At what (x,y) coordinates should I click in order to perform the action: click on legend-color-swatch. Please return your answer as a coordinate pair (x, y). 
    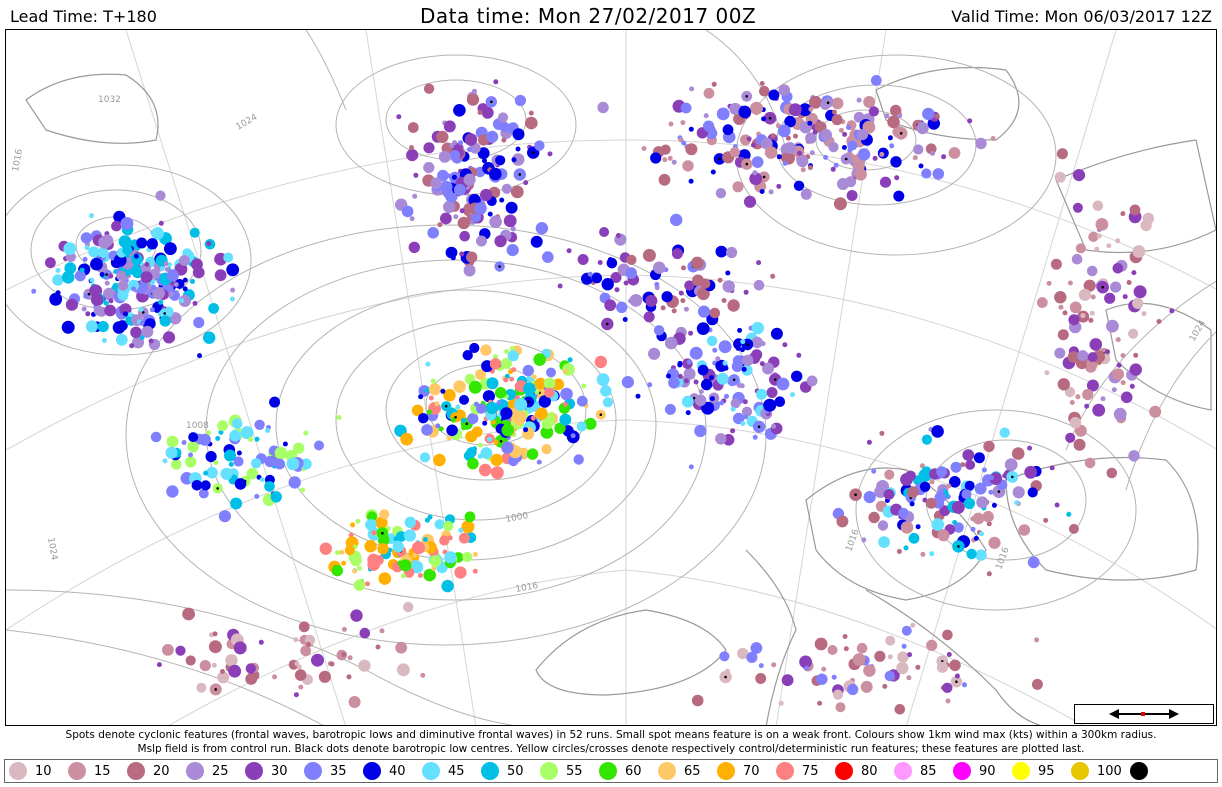
    Looking at the image, I should click on (195, 771).